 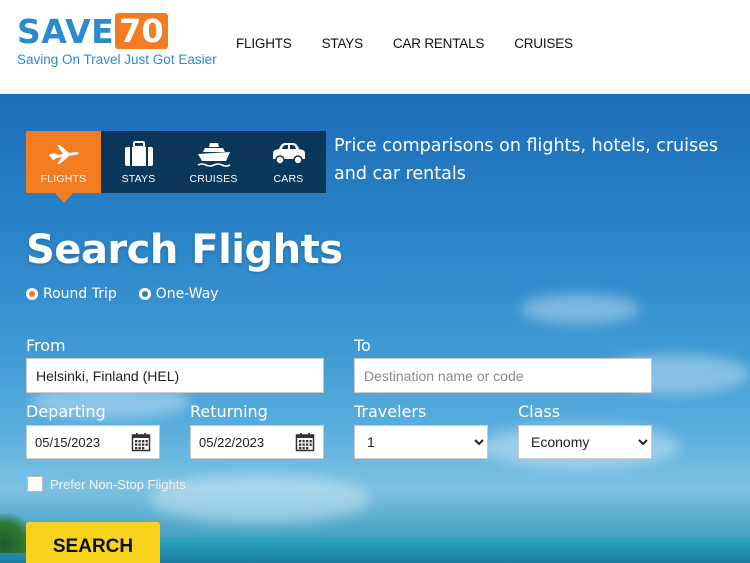 I want to click on radio-checked-icon, so click(x=32, y=294).